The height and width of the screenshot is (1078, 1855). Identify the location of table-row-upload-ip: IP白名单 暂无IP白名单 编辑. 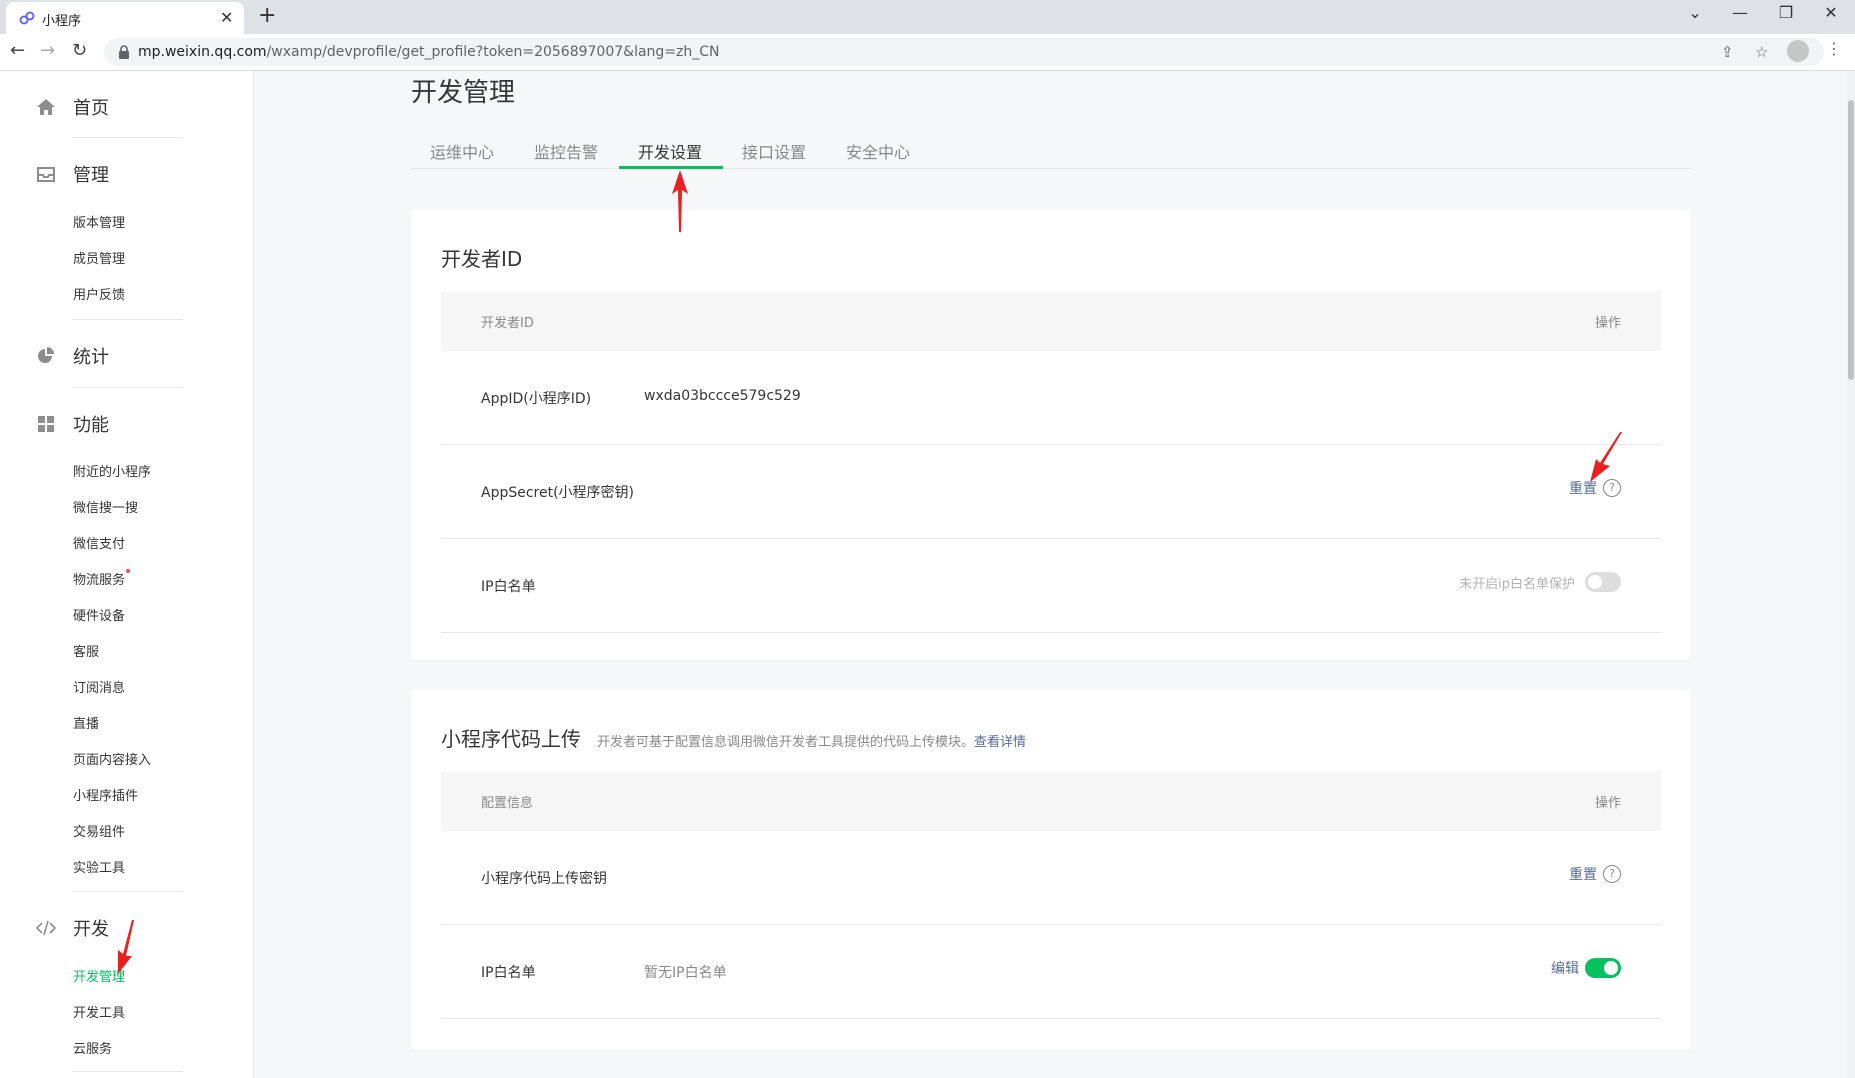
(1051, 972).